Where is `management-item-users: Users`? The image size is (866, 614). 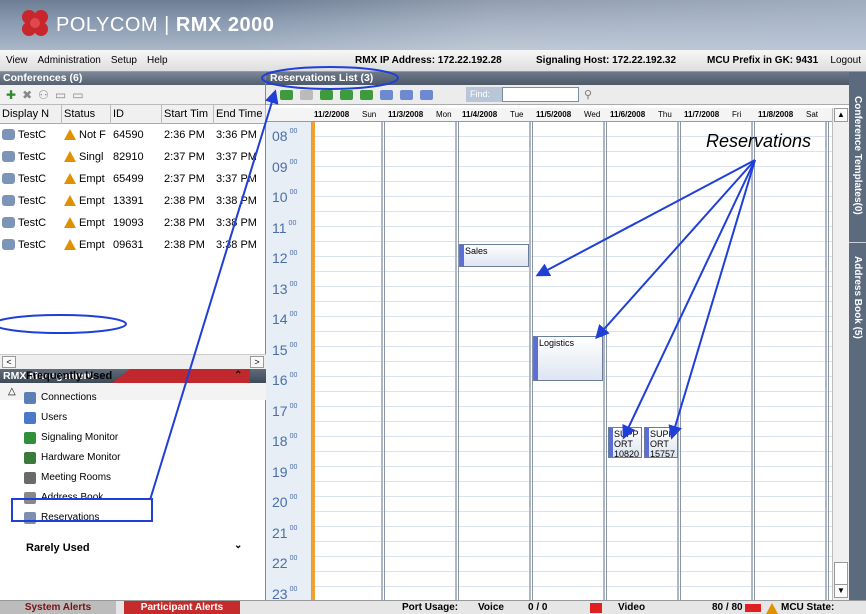
management-item-users: Users is located at coordinates (45, 417).